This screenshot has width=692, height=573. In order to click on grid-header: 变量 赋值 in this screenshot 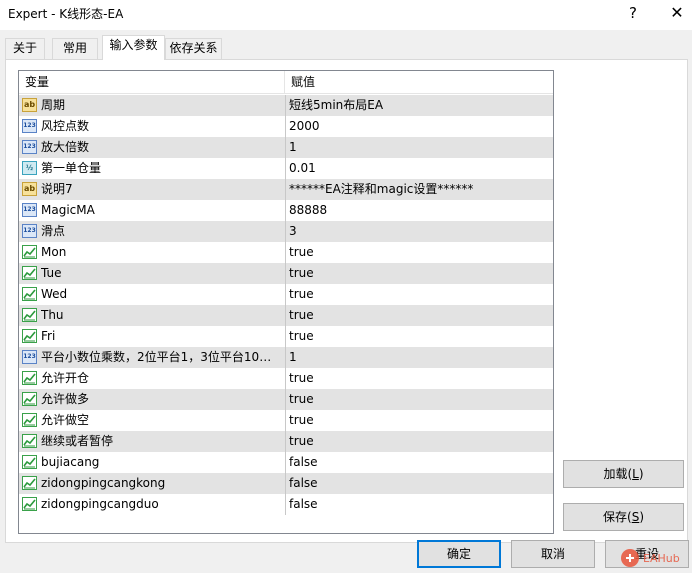, I will do `click(286, 82)`.